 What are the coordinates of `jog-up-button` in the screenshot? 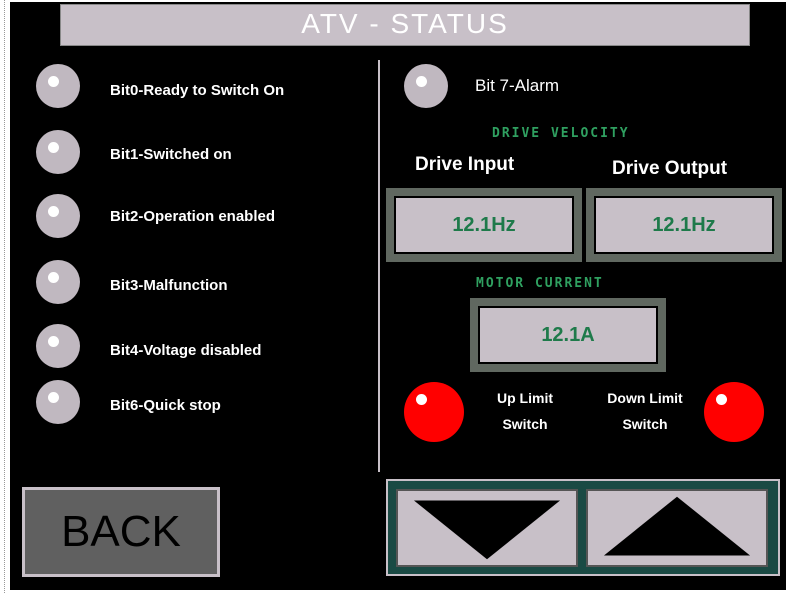 It's located at (677, 528).